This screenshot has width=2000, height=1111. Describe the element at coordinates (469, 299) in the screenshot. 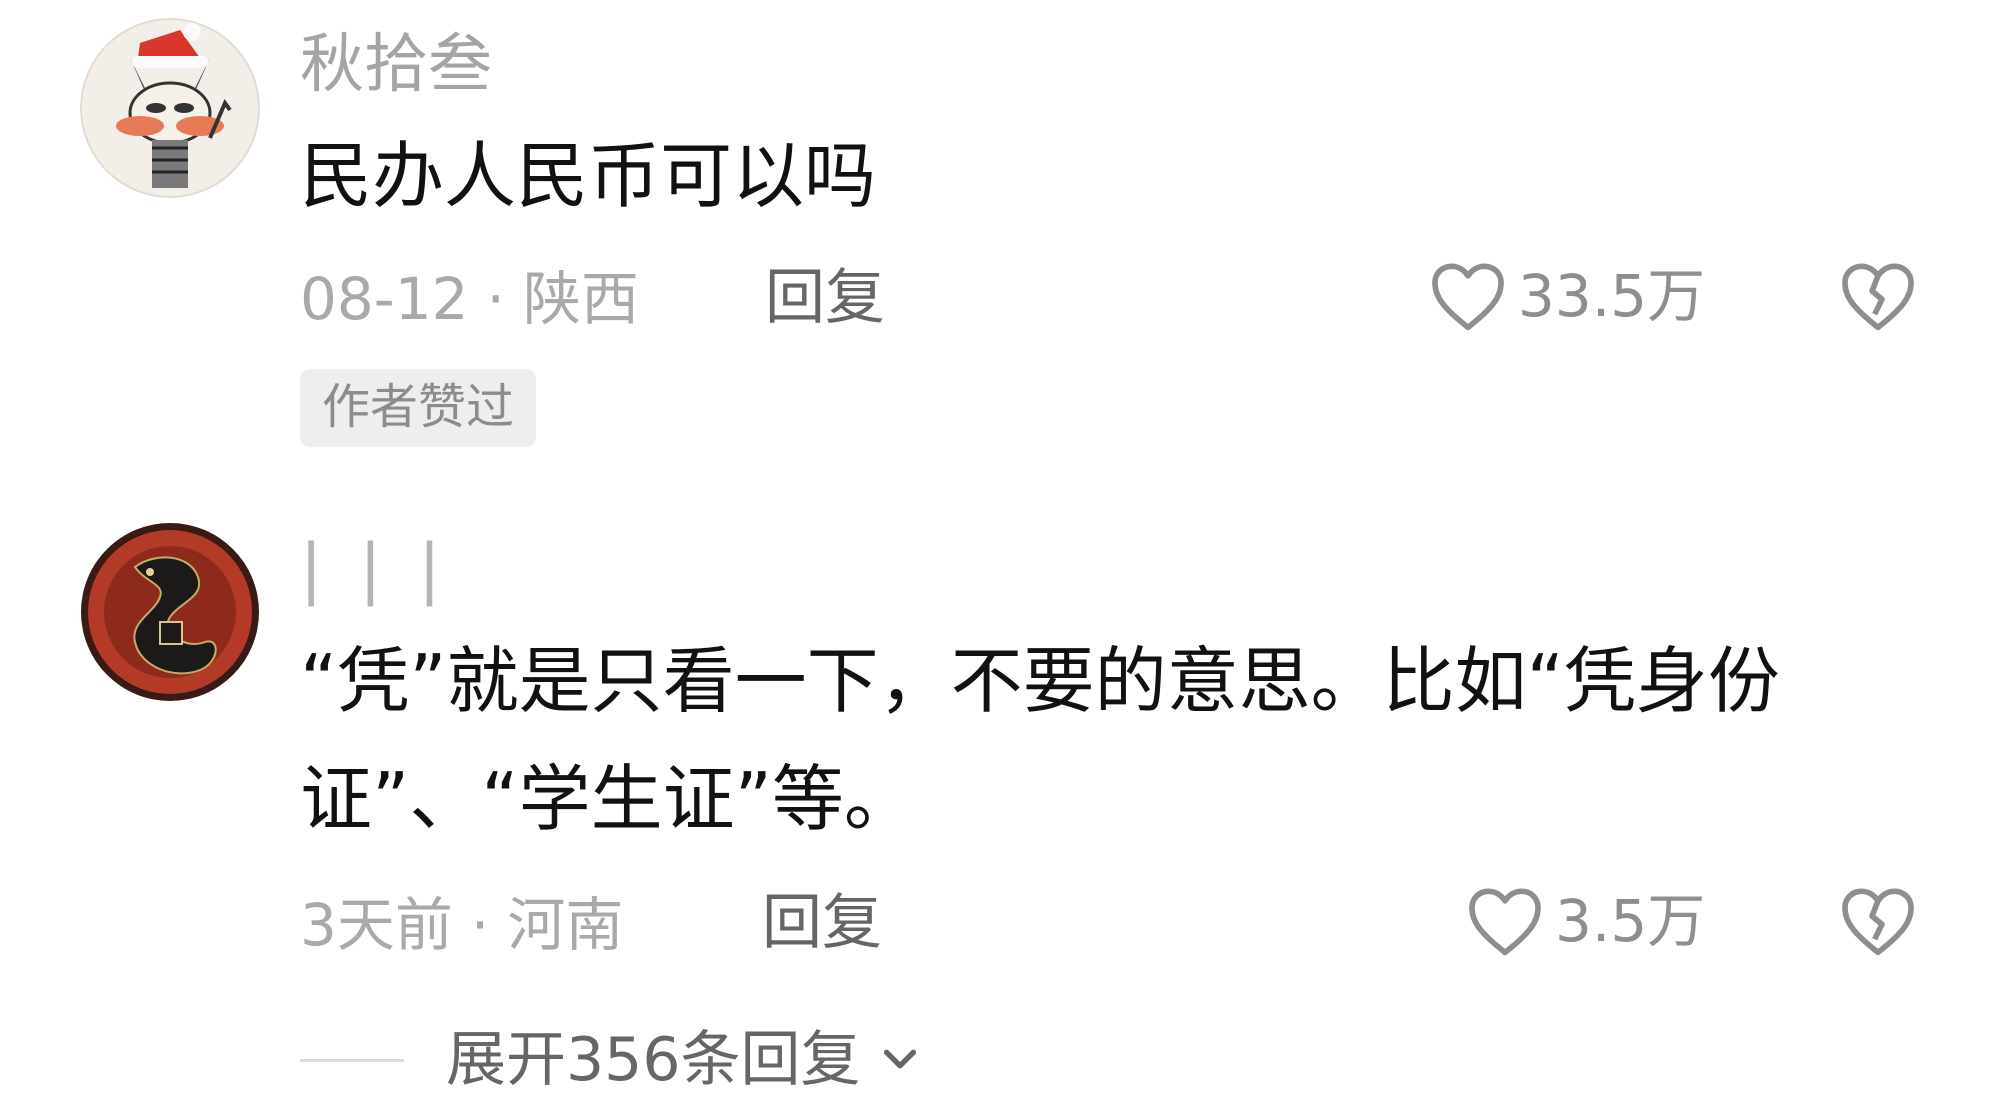

I see `comment-meta: 08-12 · 陕西` at that location.